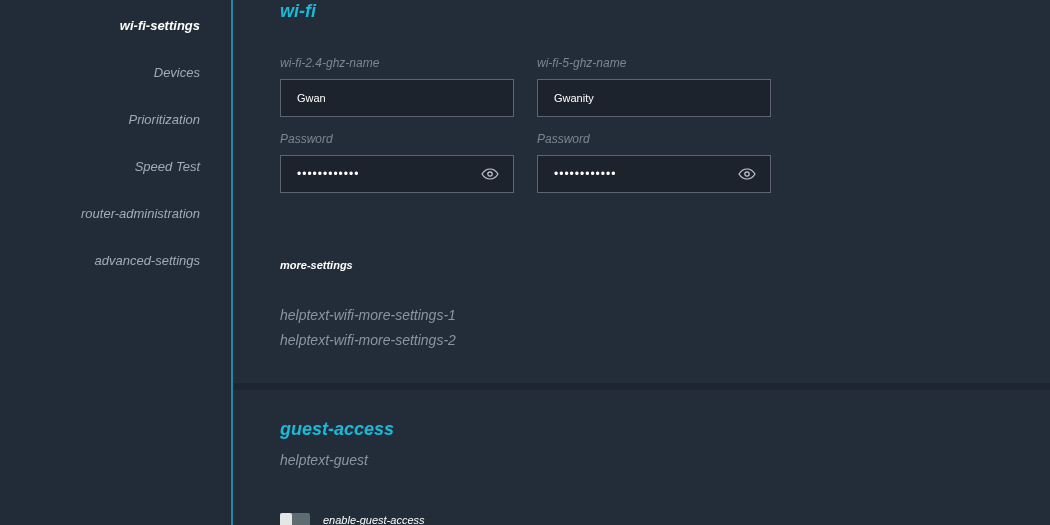 The height and width of the screenshot is (525, 1050). I want to click on section-title: wi-fi, so click(299, 11).